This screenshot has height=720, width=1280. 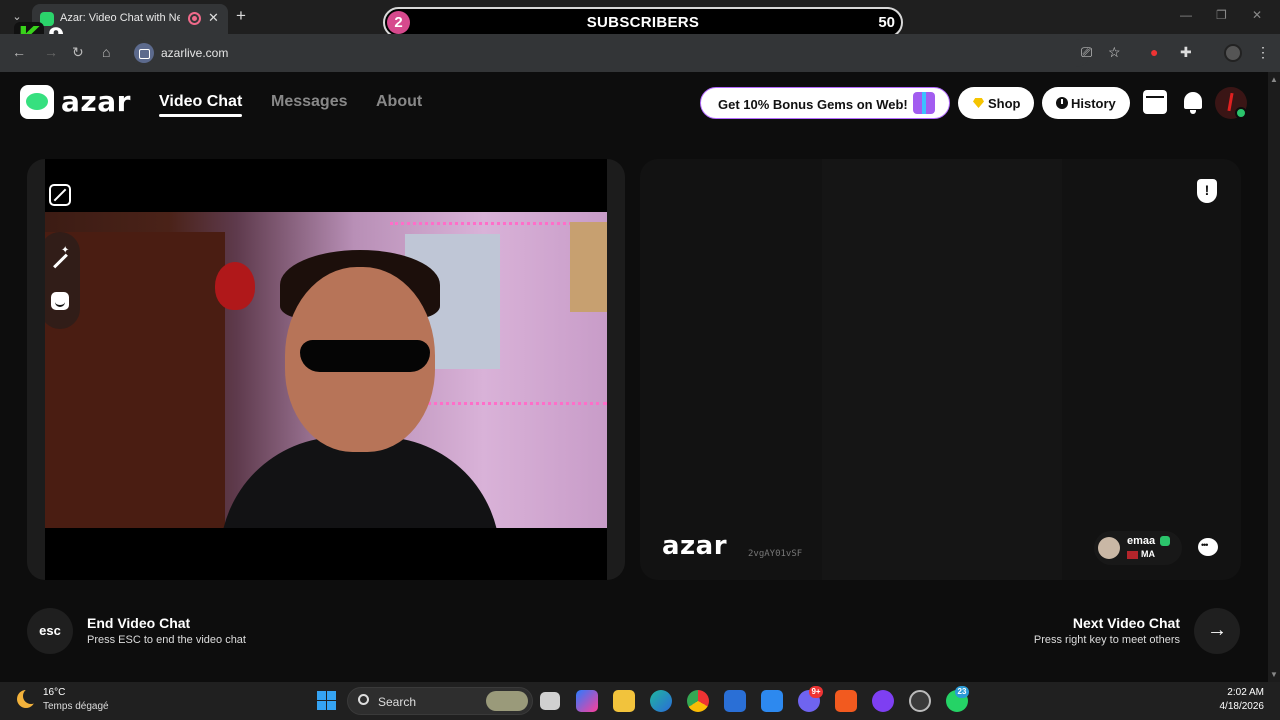 I want to click on verified-badge-icon, so click(x=1241, y=113).